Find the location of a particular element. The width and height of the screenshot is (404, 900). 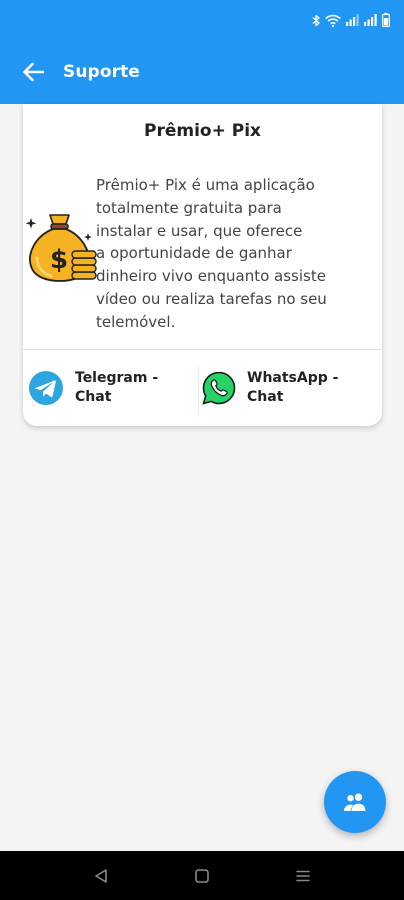

nav-home-icon is located at coordinates (202, 876).